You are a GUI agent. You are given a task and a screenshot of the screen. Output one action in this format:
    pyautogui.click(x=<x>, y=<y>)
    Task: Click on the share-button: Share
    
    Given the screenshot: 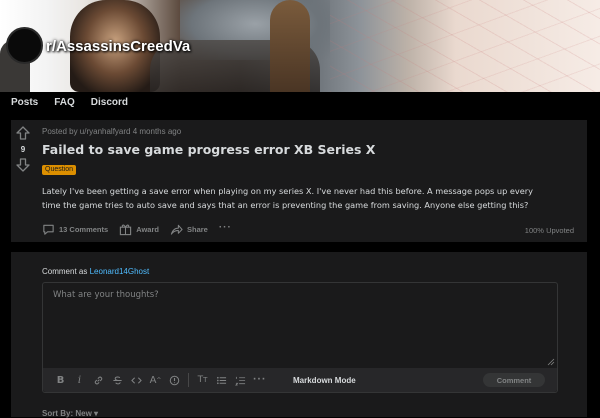 What is the action you would take?
    pyautogui.click(x=189, y=229)
    